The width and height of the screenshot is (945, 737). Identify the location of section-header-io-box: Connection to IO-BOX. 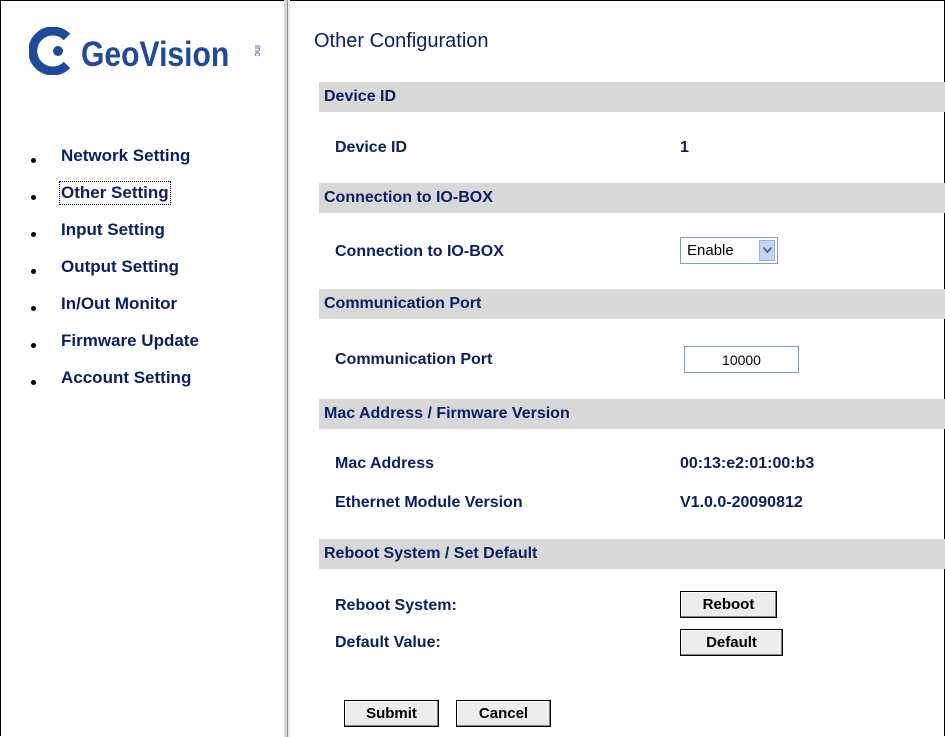
(632, 198).